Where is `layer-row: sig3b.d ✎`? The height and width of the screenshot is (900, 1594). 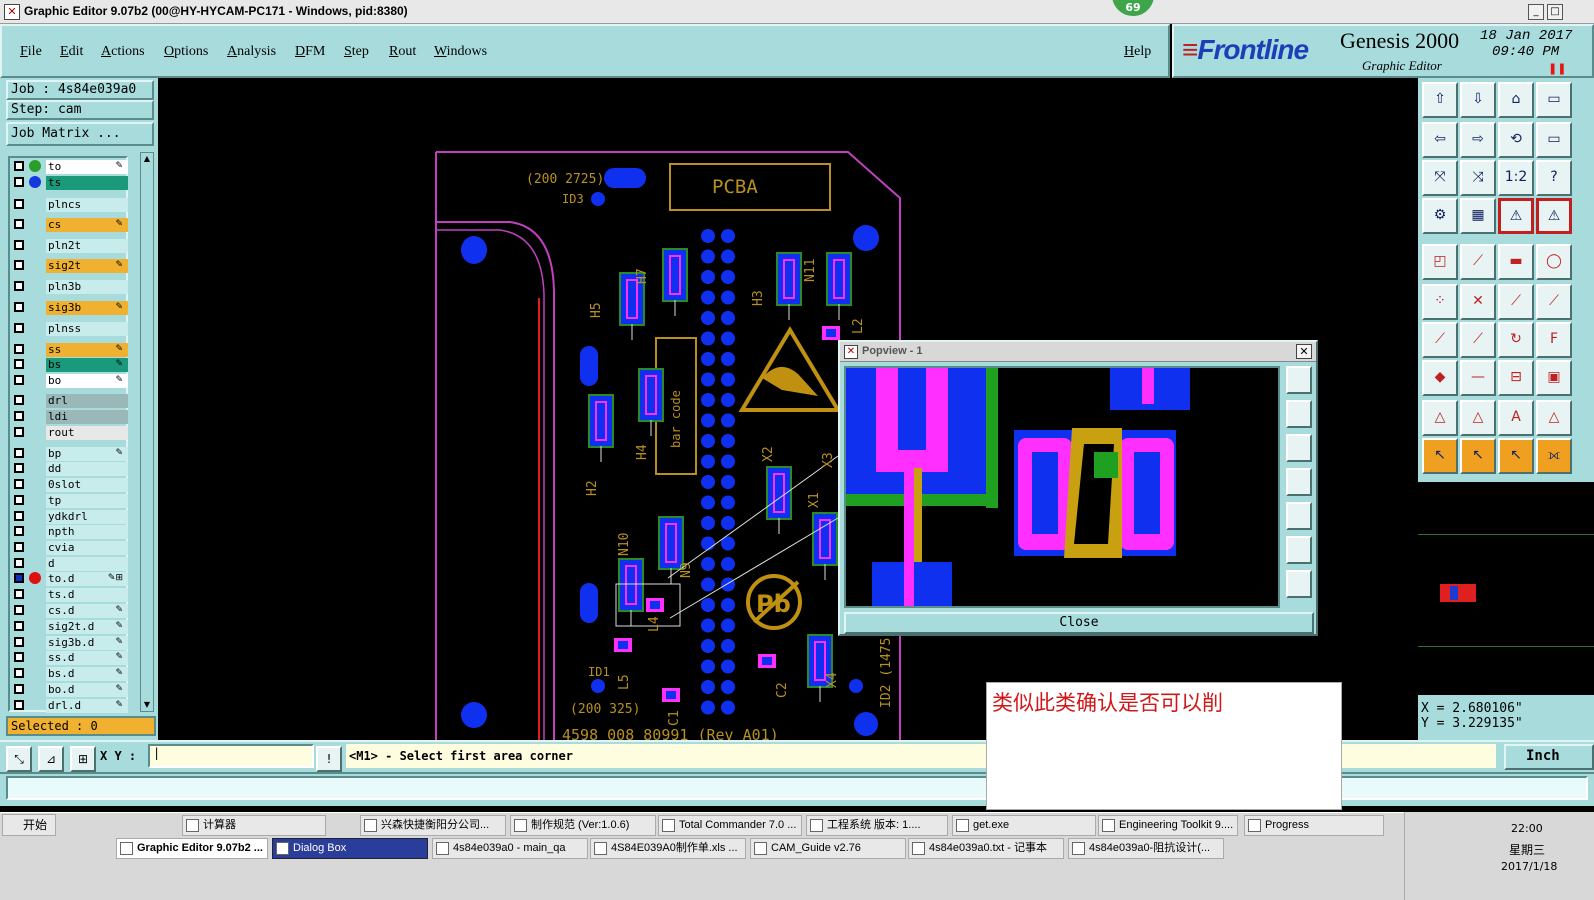
layer-row: sig3b.d ✎ is located at coordinates (70, 643).